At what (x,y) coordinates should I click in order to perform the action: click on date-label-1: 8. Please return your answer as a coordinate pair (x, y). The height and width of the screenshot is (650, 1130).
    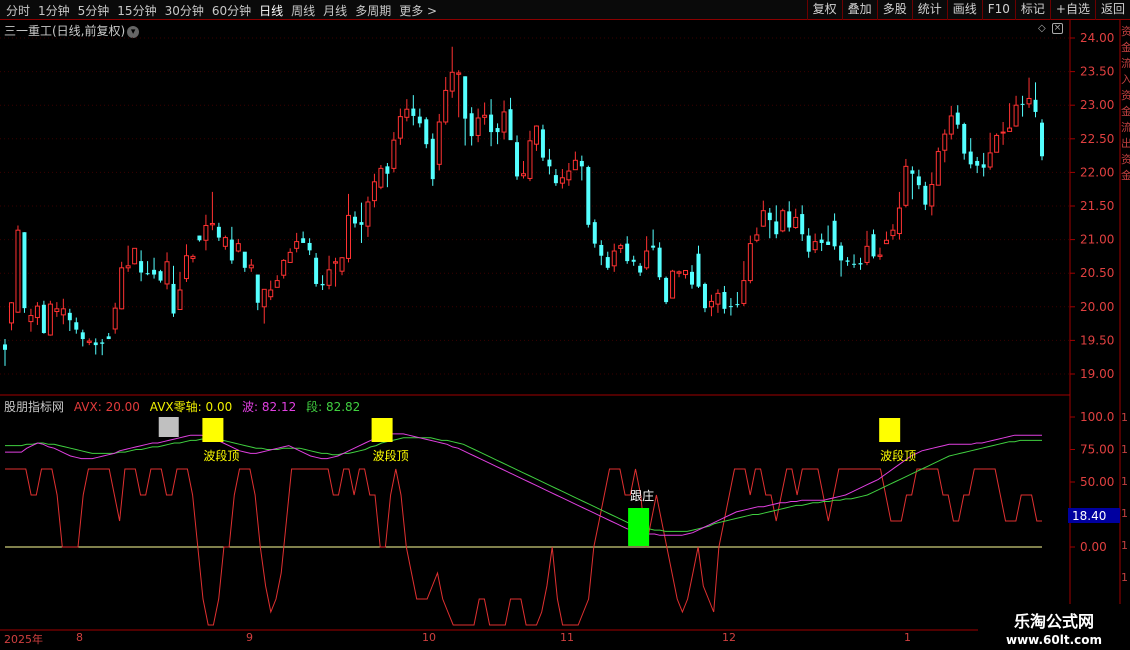
    Looking at the image, I should click on (79, 637).